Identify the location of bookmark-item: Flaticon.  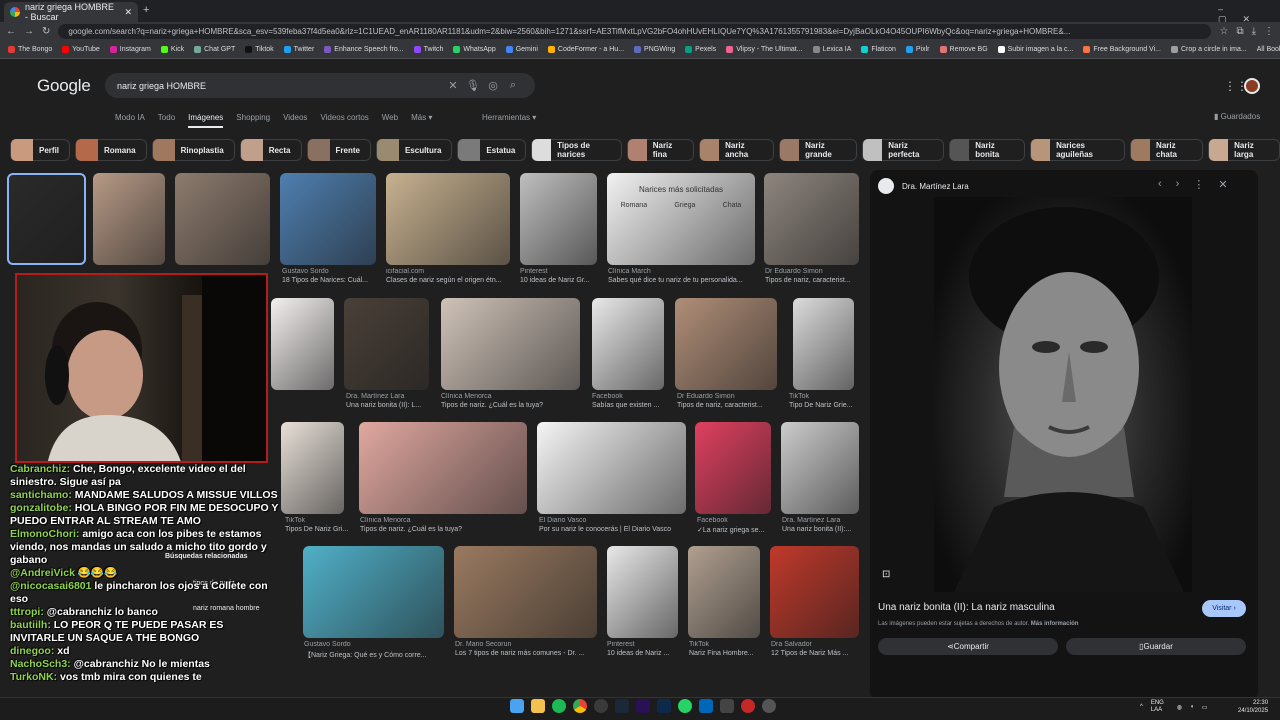
(878, 49).